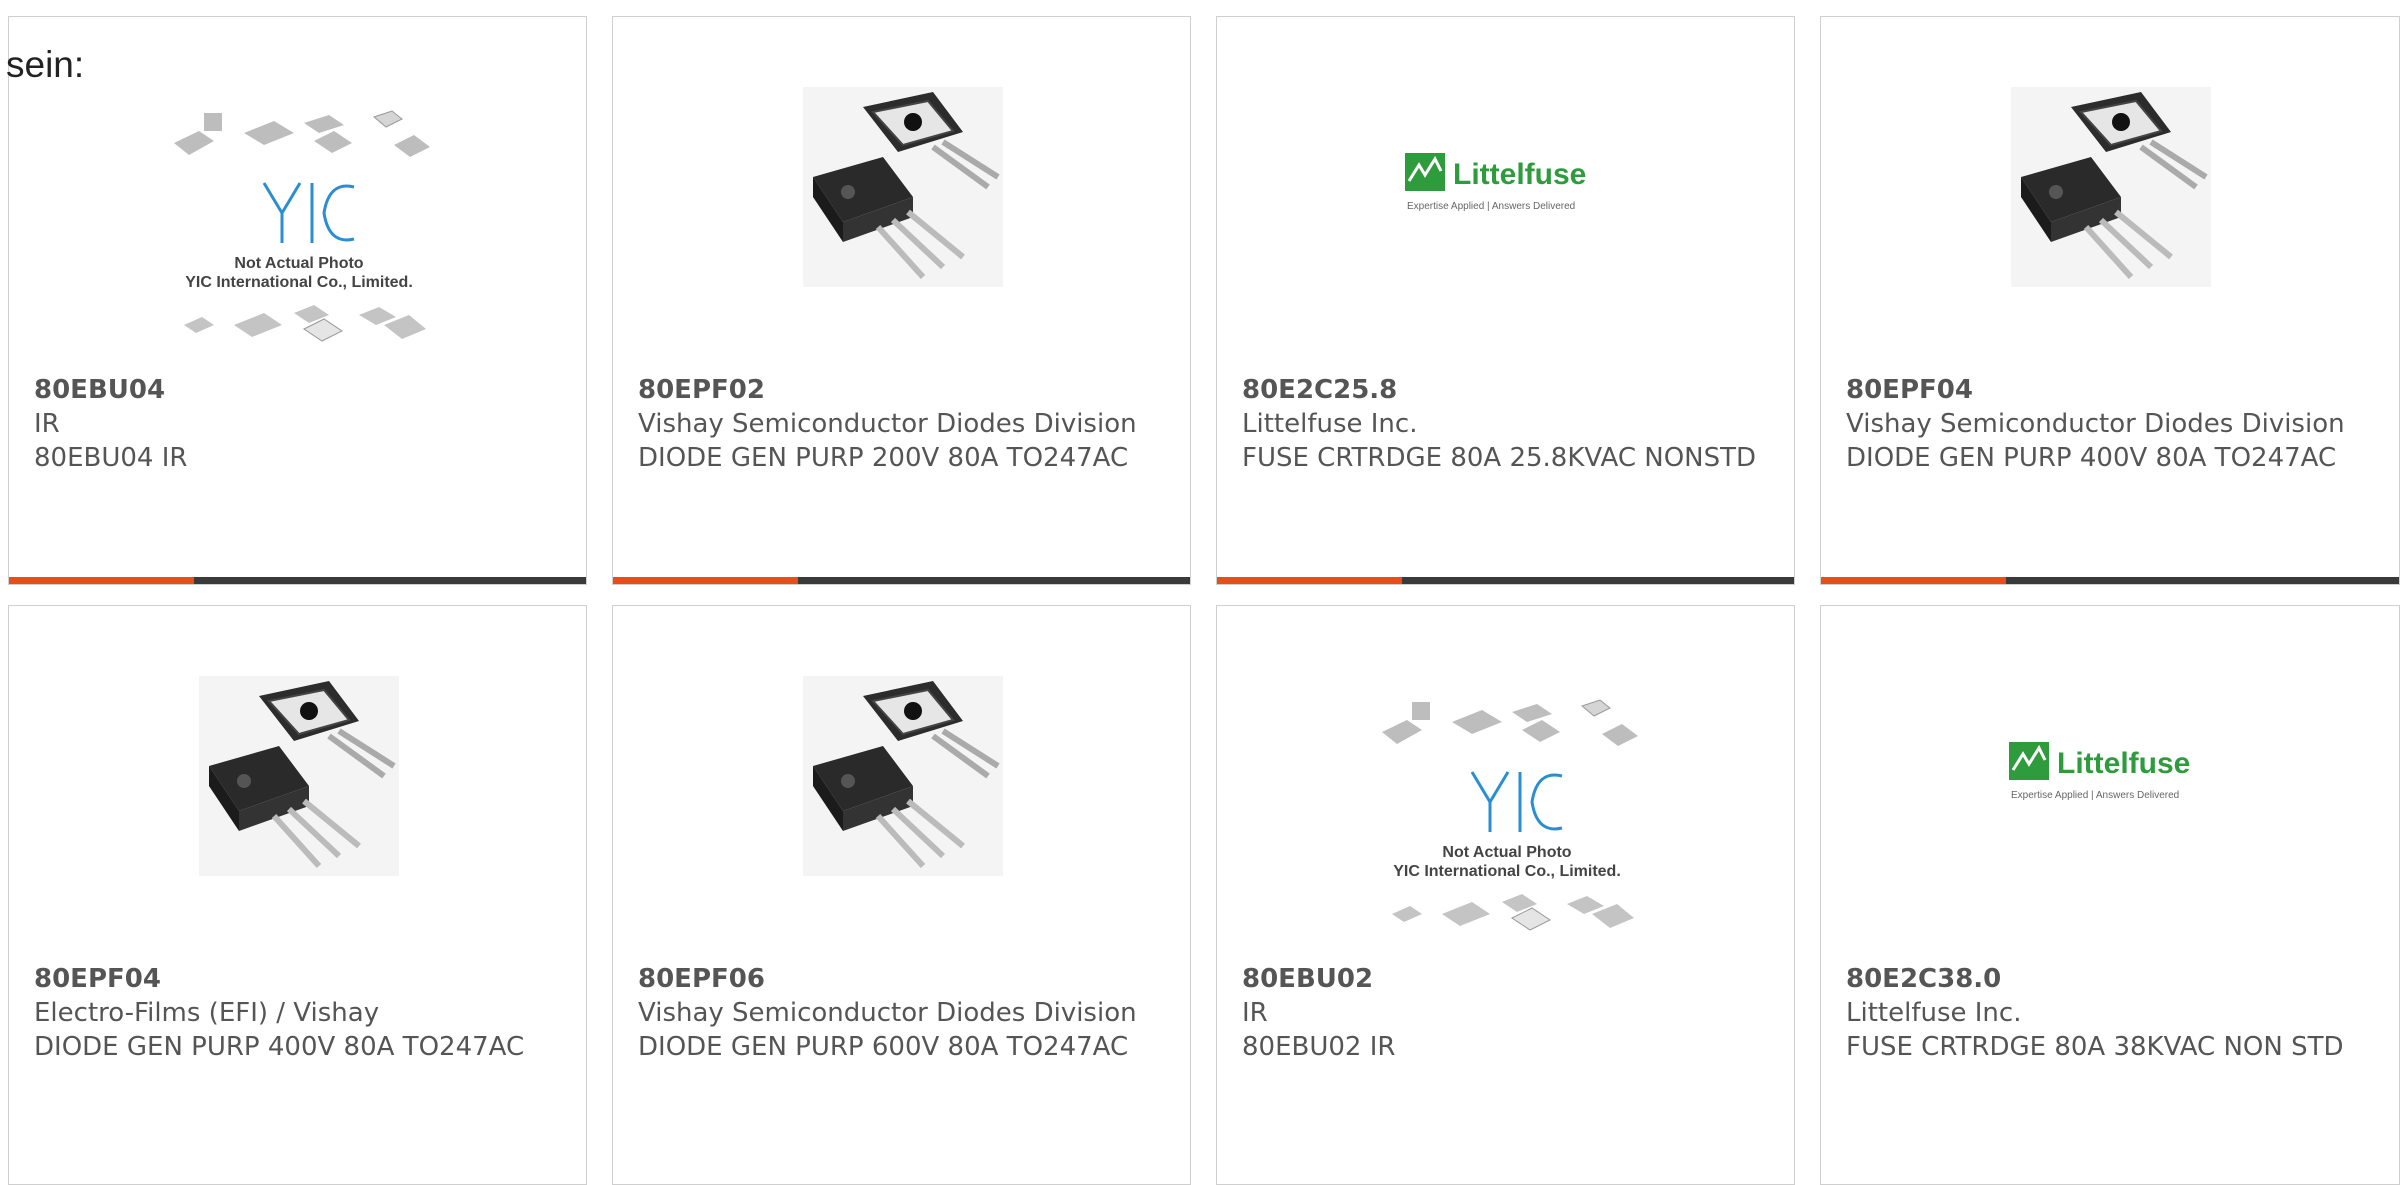 Image resolution: width=2400 pixels, height=1185 pixels. Describe the element at coordinates (295, 390) in the screenshot. I see `part-number: 80EBU04` at that location.